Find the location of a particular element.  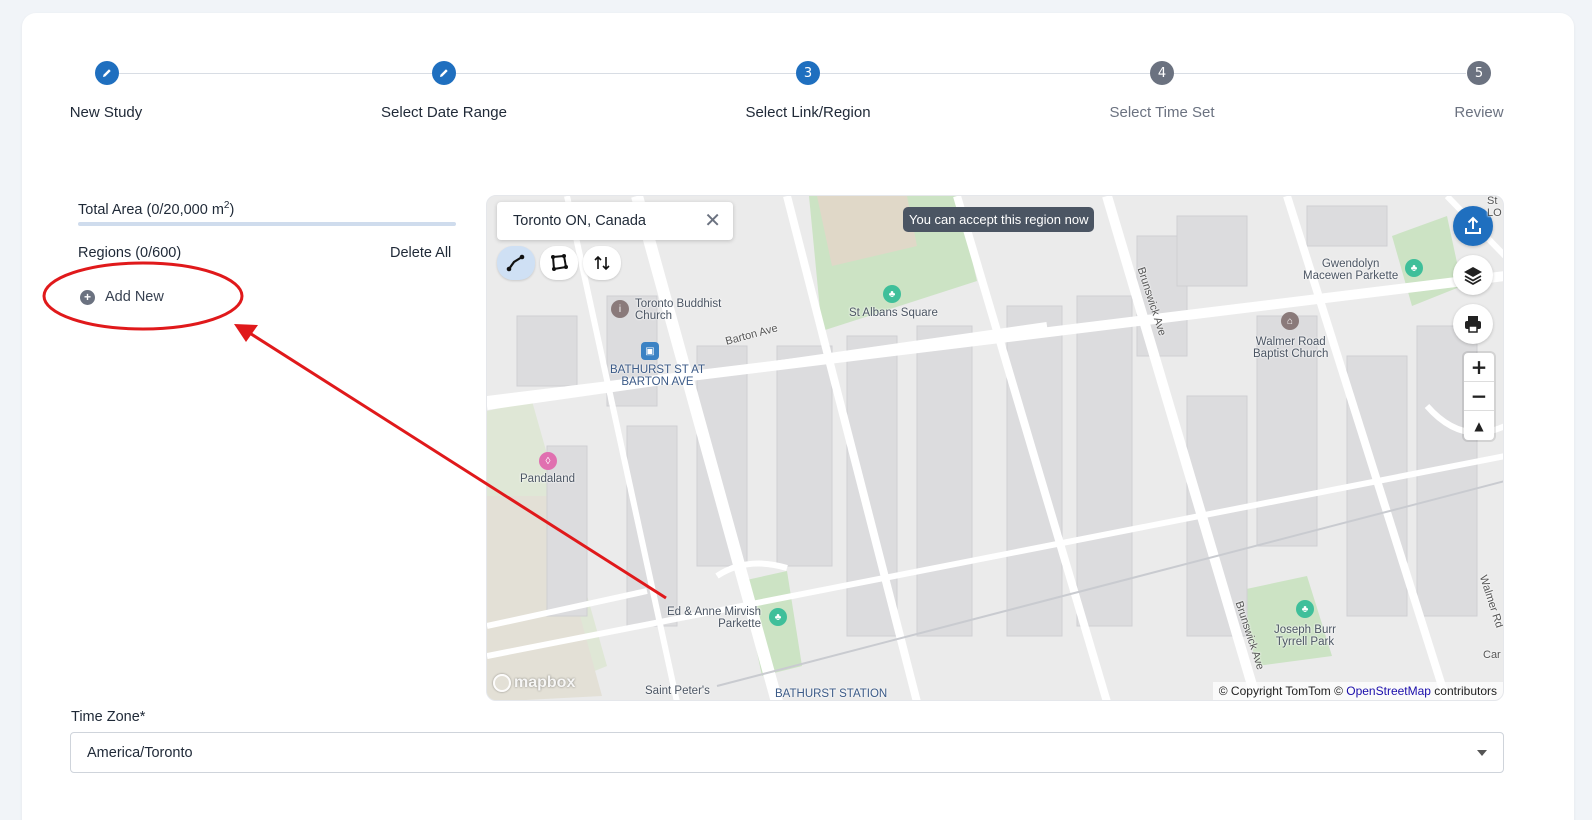

time-zone-select: America/Toronto is located at coordinates (787, 752).